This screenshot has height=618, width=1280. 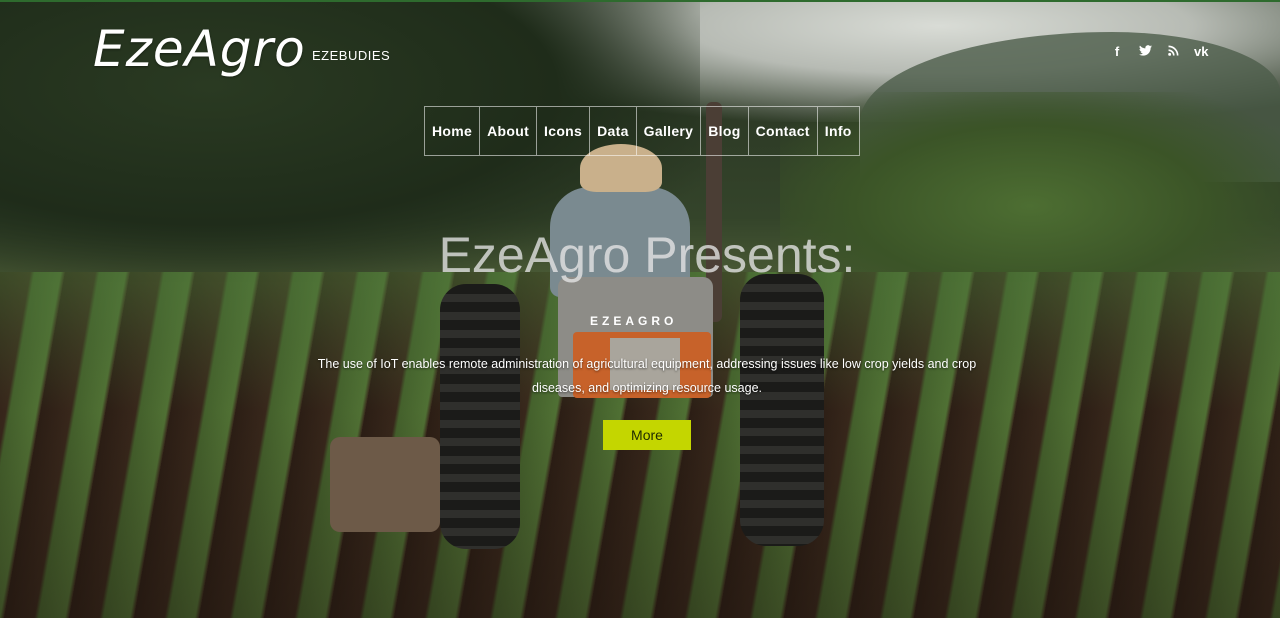 I want to click on left-wheel, so click(x=480, y=416).